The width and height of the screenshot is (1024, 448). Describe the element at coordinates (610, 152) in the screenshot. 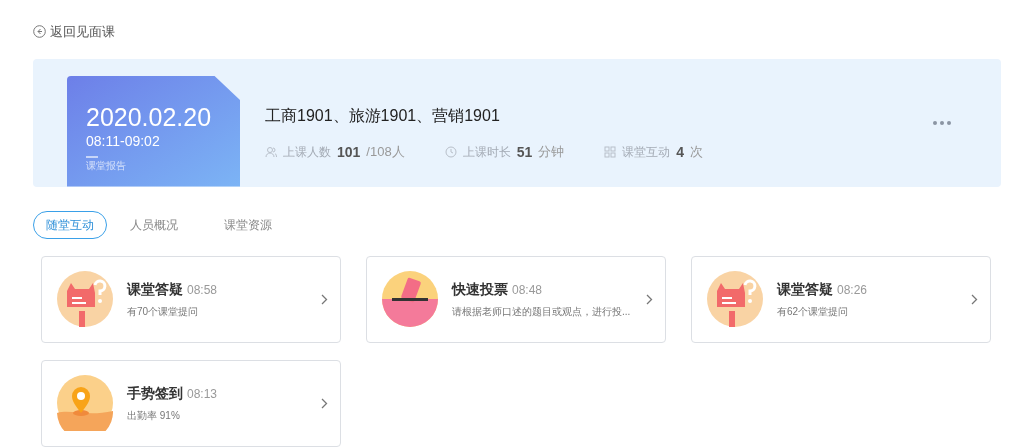

I see `squares-icon` at that location.